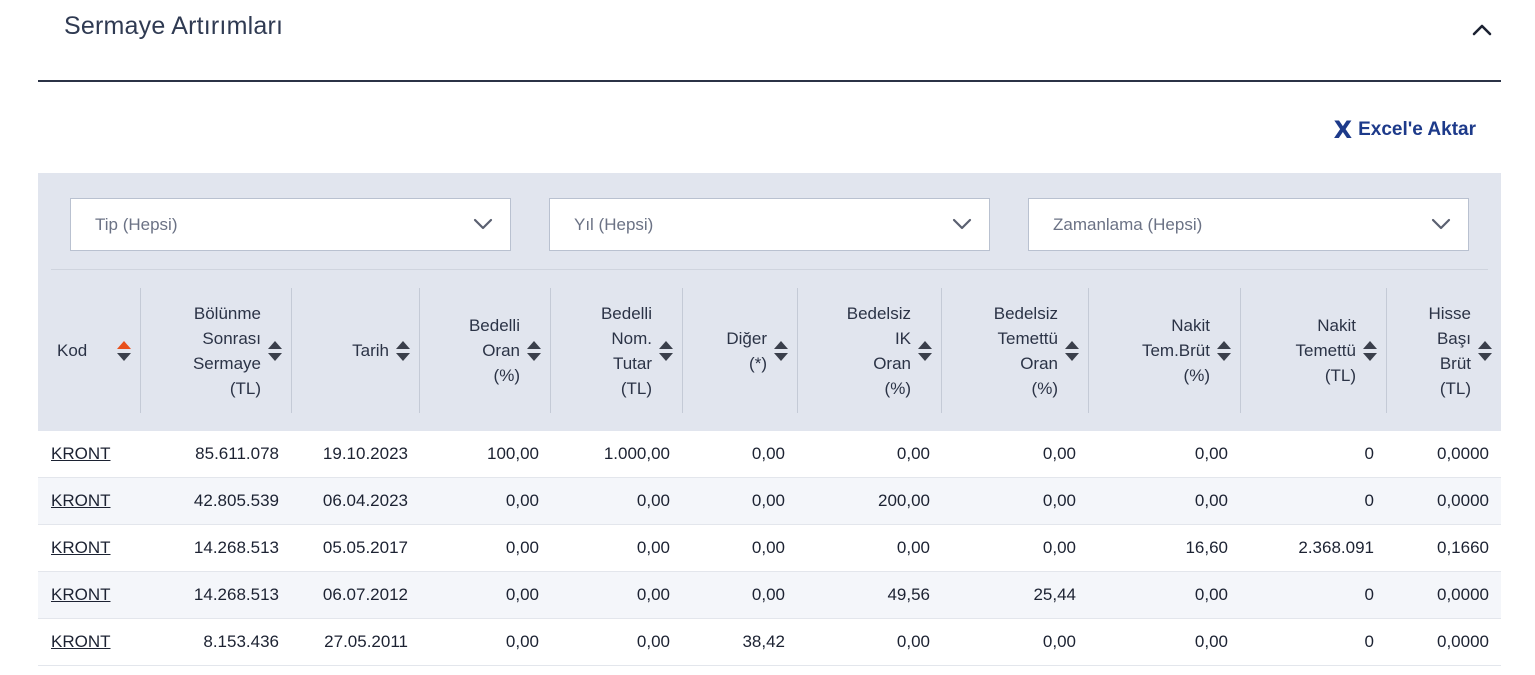  Describe the element at coordinates (769, 224) in the screenshot. I see `yil-filter-select: Yıl (Hepsi)` at that location.